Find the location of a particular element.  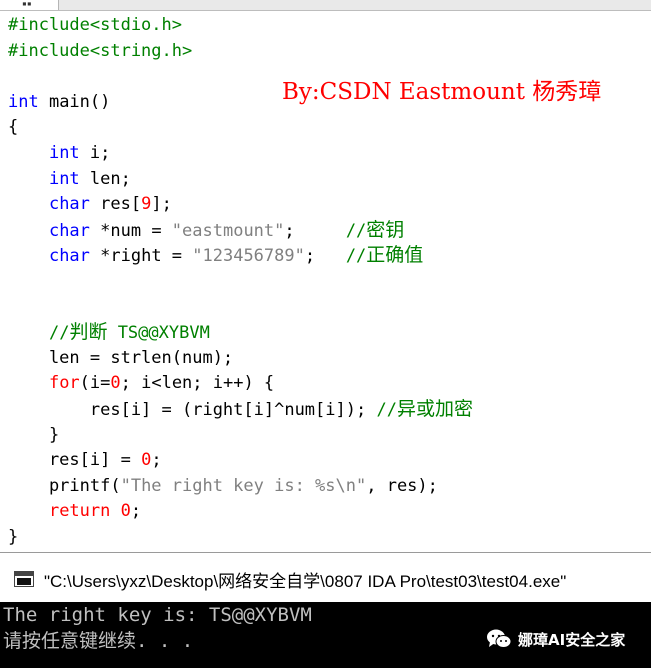

code-line: for(i=0; i<len; i++) { is located at coordinates (141, 383).